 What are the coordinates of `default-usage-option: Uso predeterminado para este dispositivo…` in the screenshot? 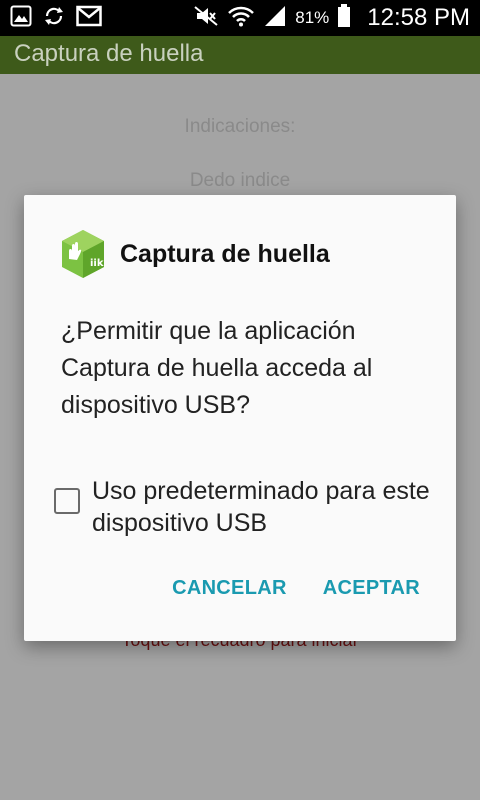 It's located at (249, 507).